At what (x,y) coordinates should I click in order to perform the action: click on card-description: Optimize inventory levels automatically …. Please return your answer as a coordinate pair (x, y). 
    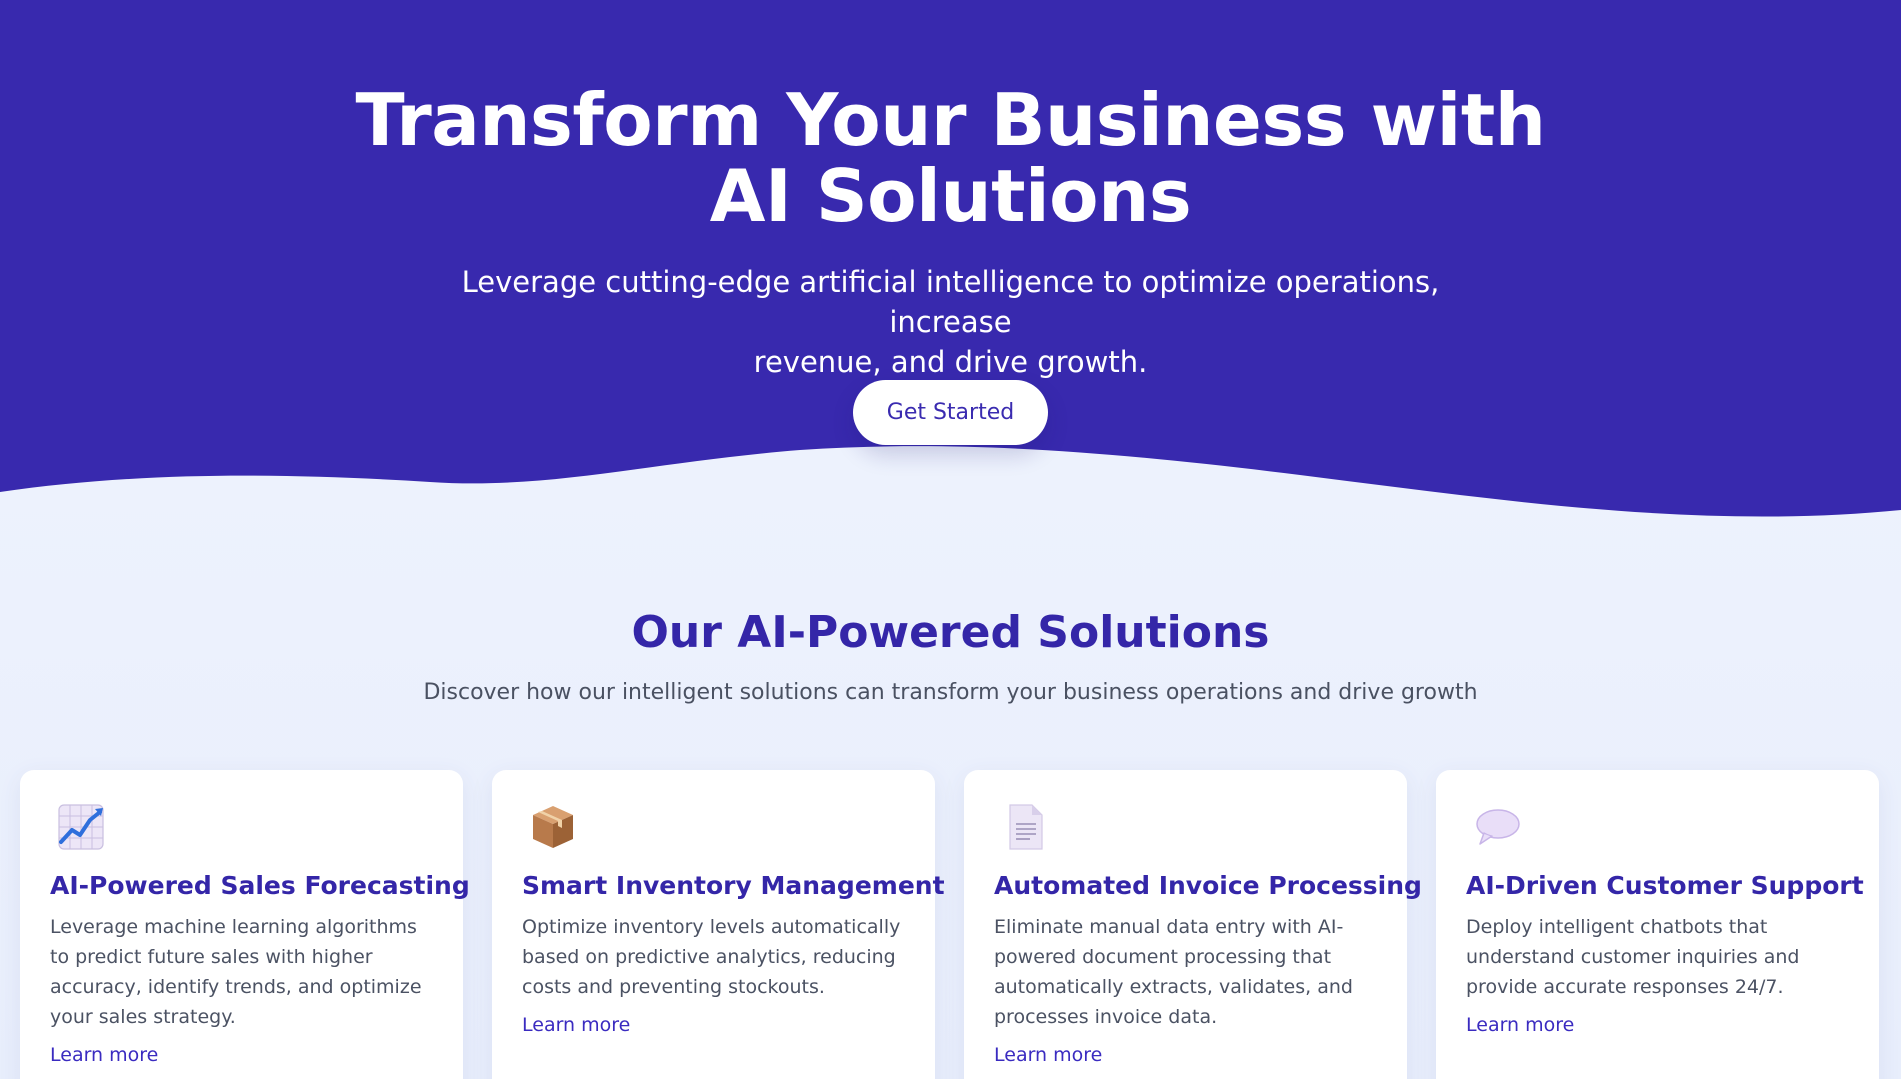
    Looking at the image, I should click on (711, 957).